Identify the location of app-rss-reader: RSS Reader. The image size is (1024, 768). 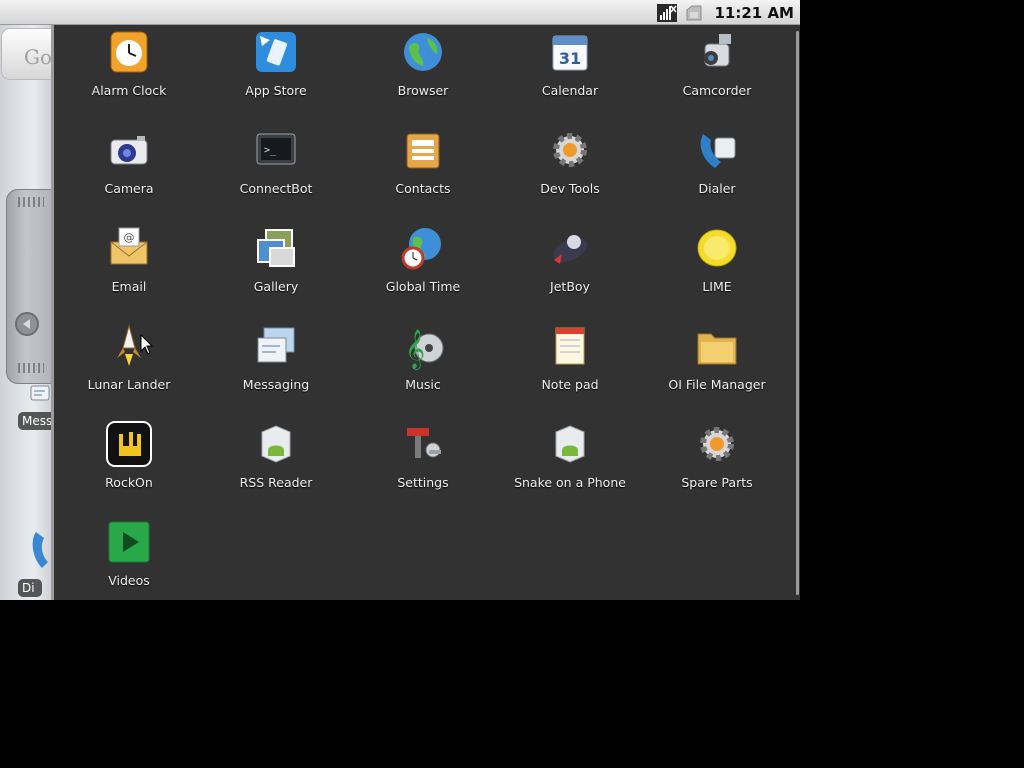
(276, 465).